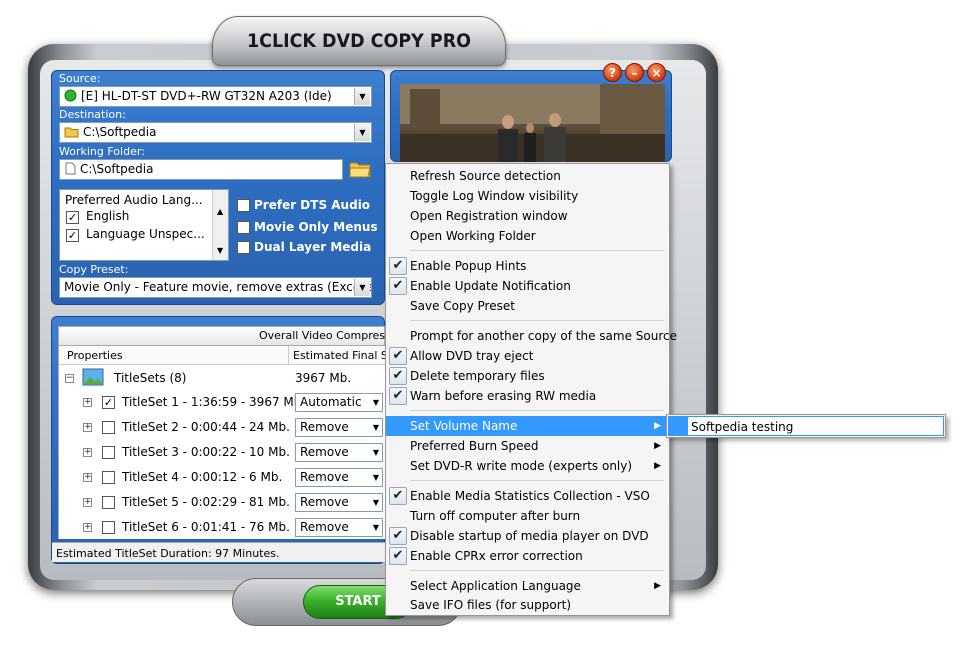 The image size is (967, 652). I want to click on copy-preset-label: Copy Preset:, so click(94, 269).